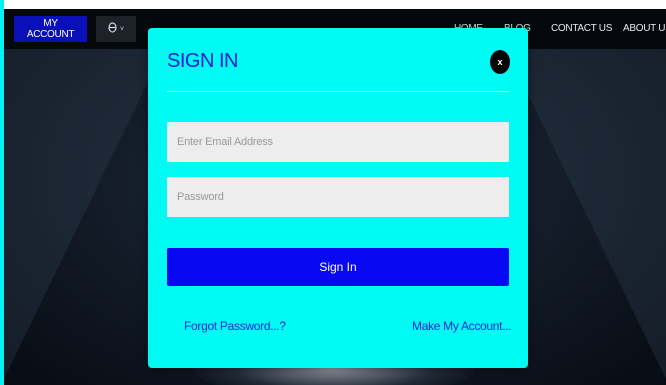  I want to click on top-edge, so click(333, 4).